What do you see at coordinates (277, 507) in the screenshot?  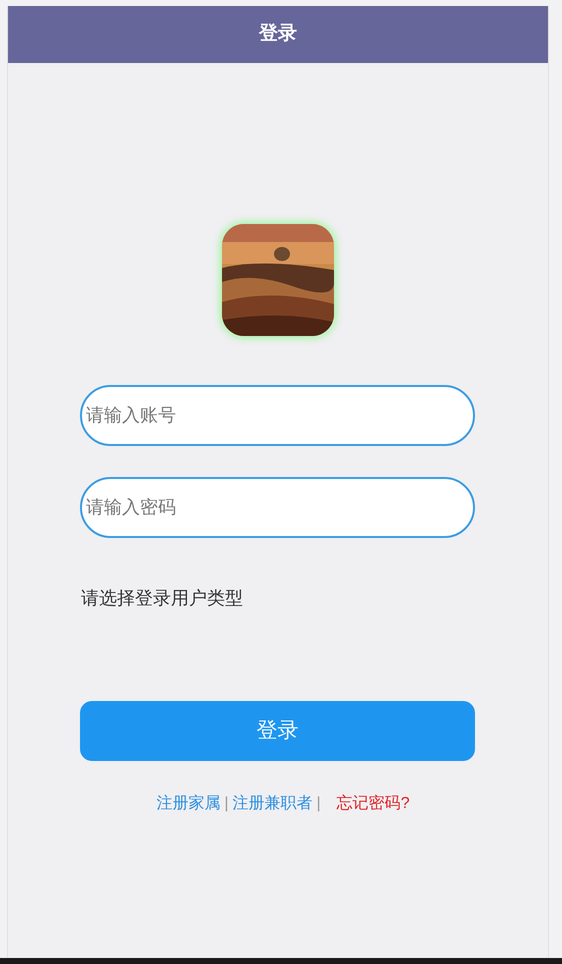 I see `input-field: 请输入密码` at bounding box center [277, 507].